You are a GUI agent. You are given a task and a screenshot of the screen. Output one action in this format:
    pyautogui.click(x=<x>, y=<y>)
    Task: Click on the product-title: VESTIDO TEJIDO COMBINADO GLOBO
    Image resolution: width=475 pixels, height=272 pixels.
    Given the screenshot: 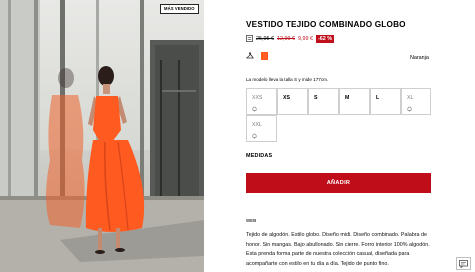 What is the action you would take?
    pyautogui.click(x=326, y=24)
    